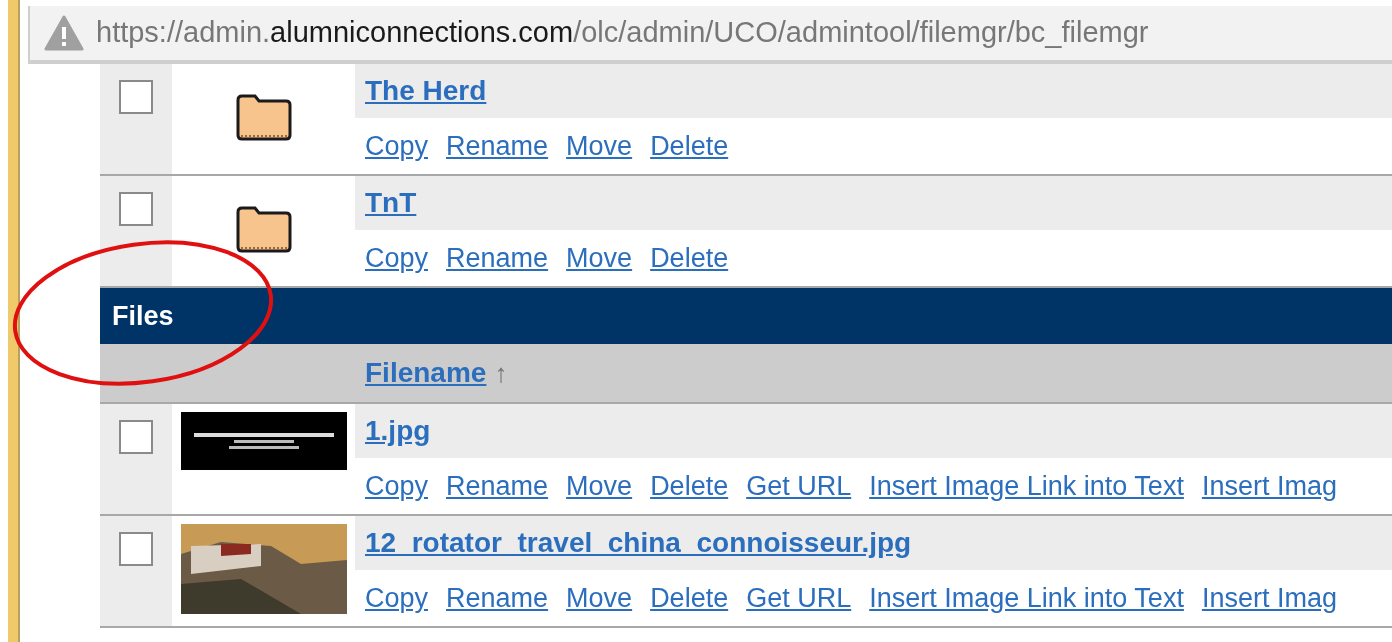 The width and height of the screenshot is (1392, 642). What do you see at coordinates (501, 373) in the screenshot?
I see `sort-indicator: ↑` at bounding box center [501, 373].